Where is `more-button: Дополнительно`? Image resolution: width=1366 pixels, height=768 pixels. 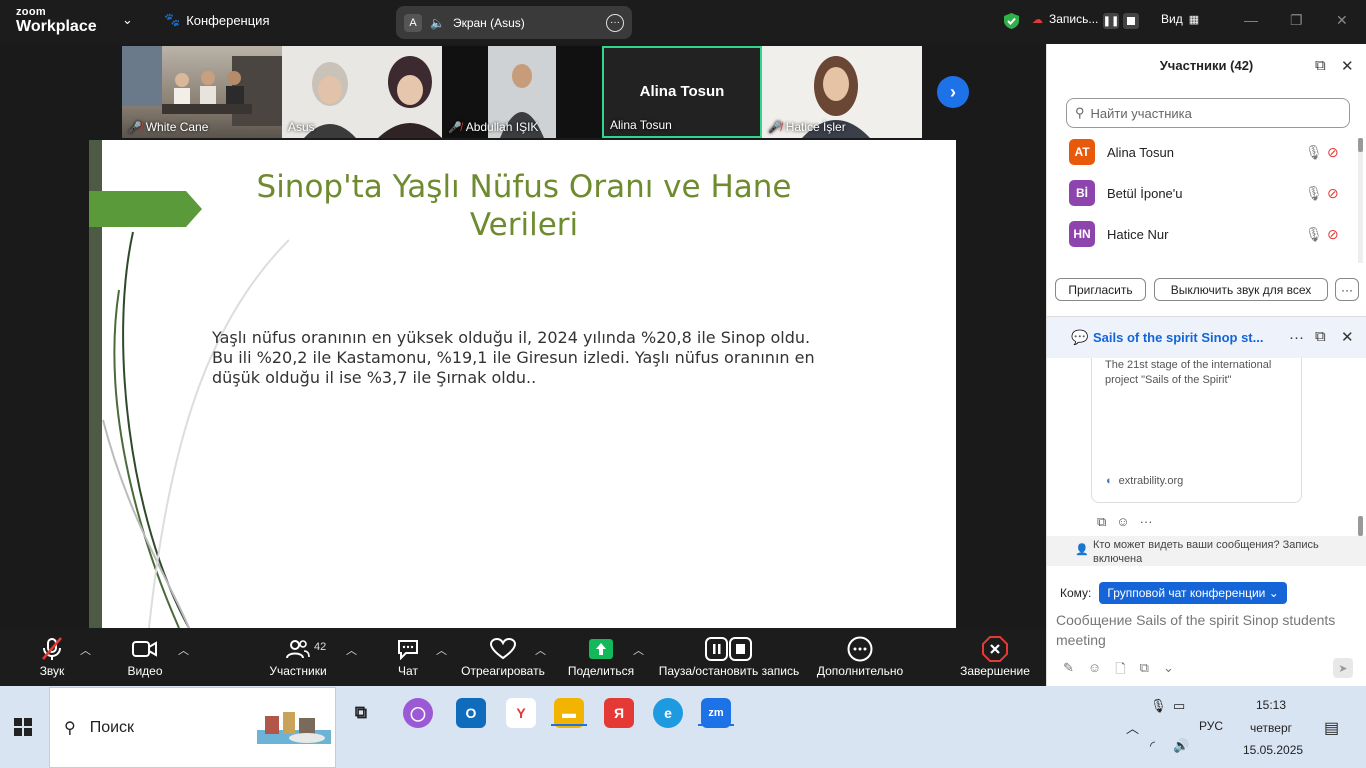
more-button: Дополнительно is located at coordinates (860, 657).